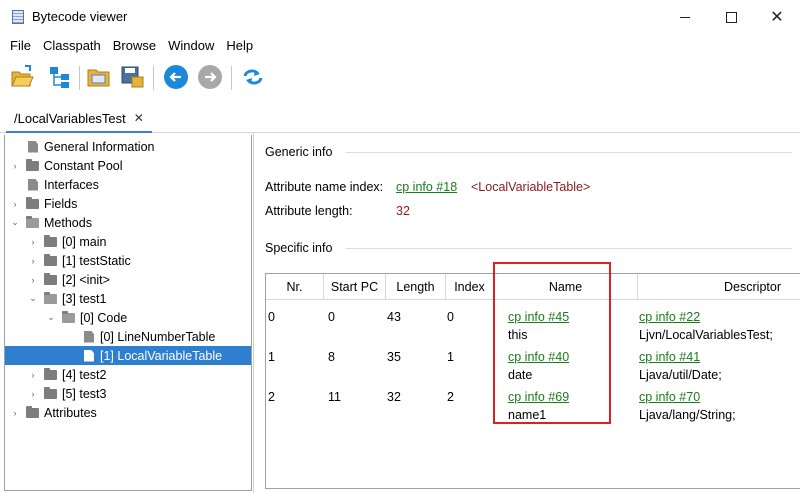 This screenshot has width=800, height=493. I want to click on app-icon, so click(18, 17).